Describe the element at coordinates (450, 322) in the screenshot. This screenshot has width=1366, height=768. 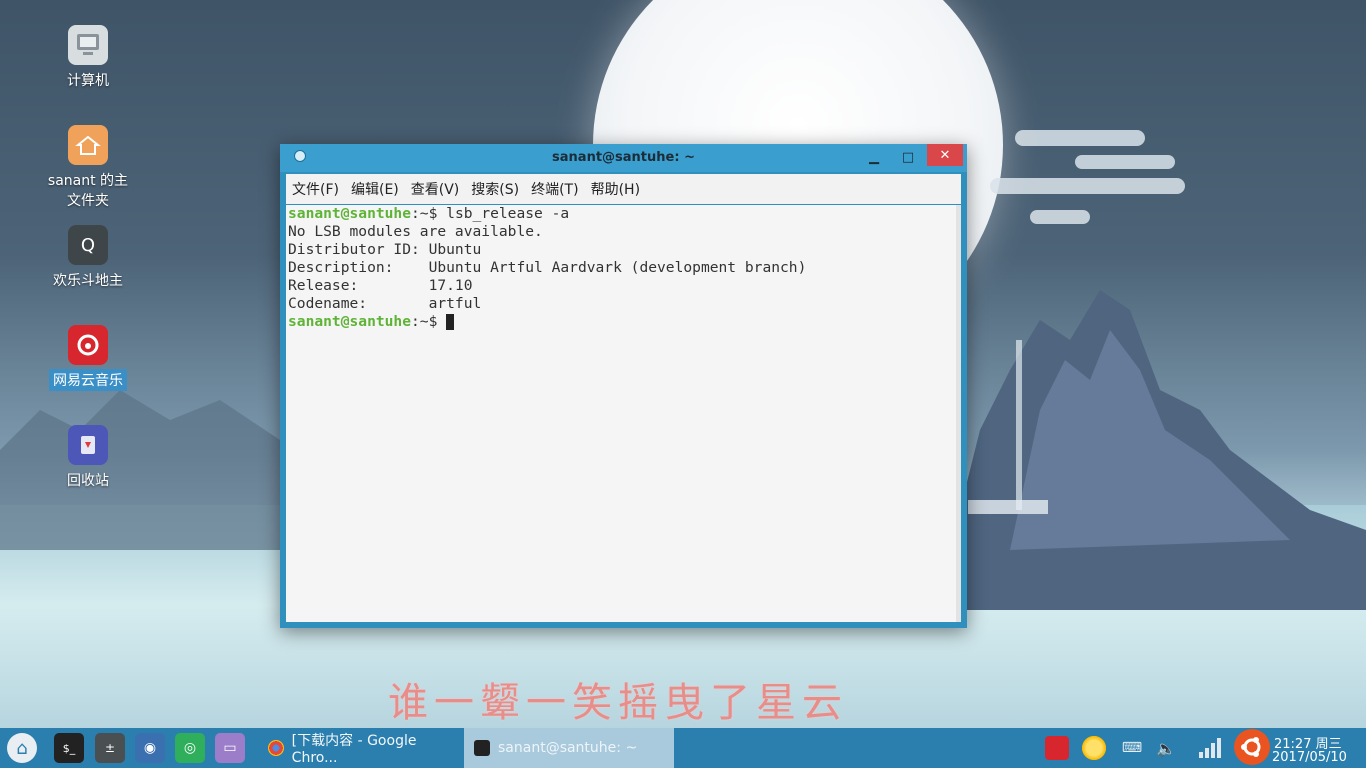
I see `text-cursor` at that location.